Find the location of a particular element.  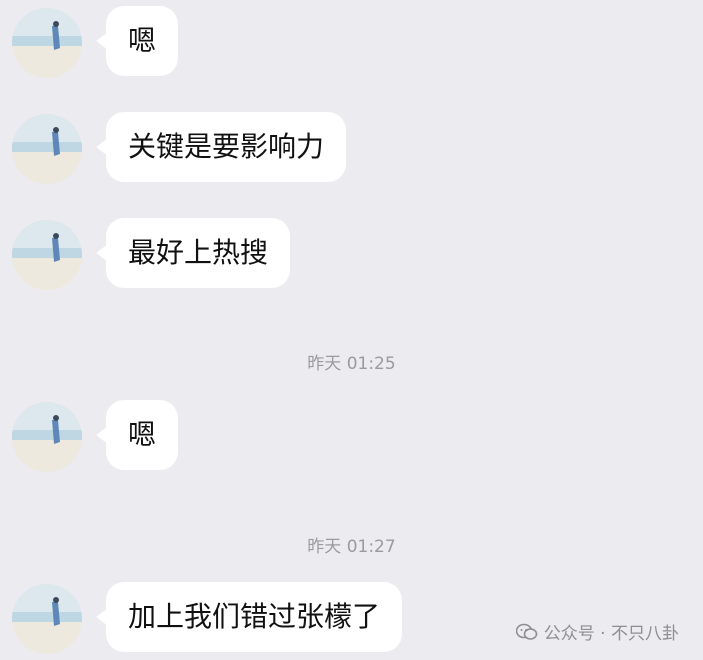

timestamp: 昨天 01:25 is located at coordinates (351, 364).